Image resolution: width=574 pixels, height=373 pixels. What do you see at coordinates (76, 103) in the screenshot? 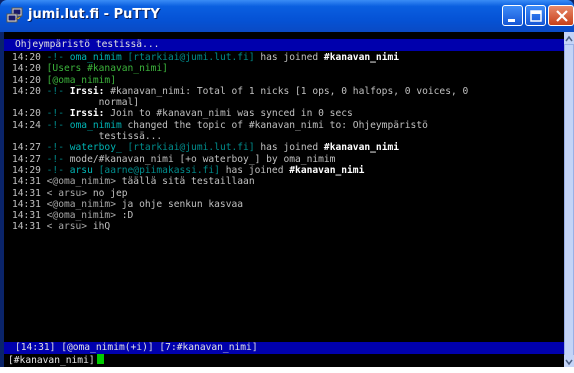
I see `continuation-text: normal]` at bounding box center [76, 103].